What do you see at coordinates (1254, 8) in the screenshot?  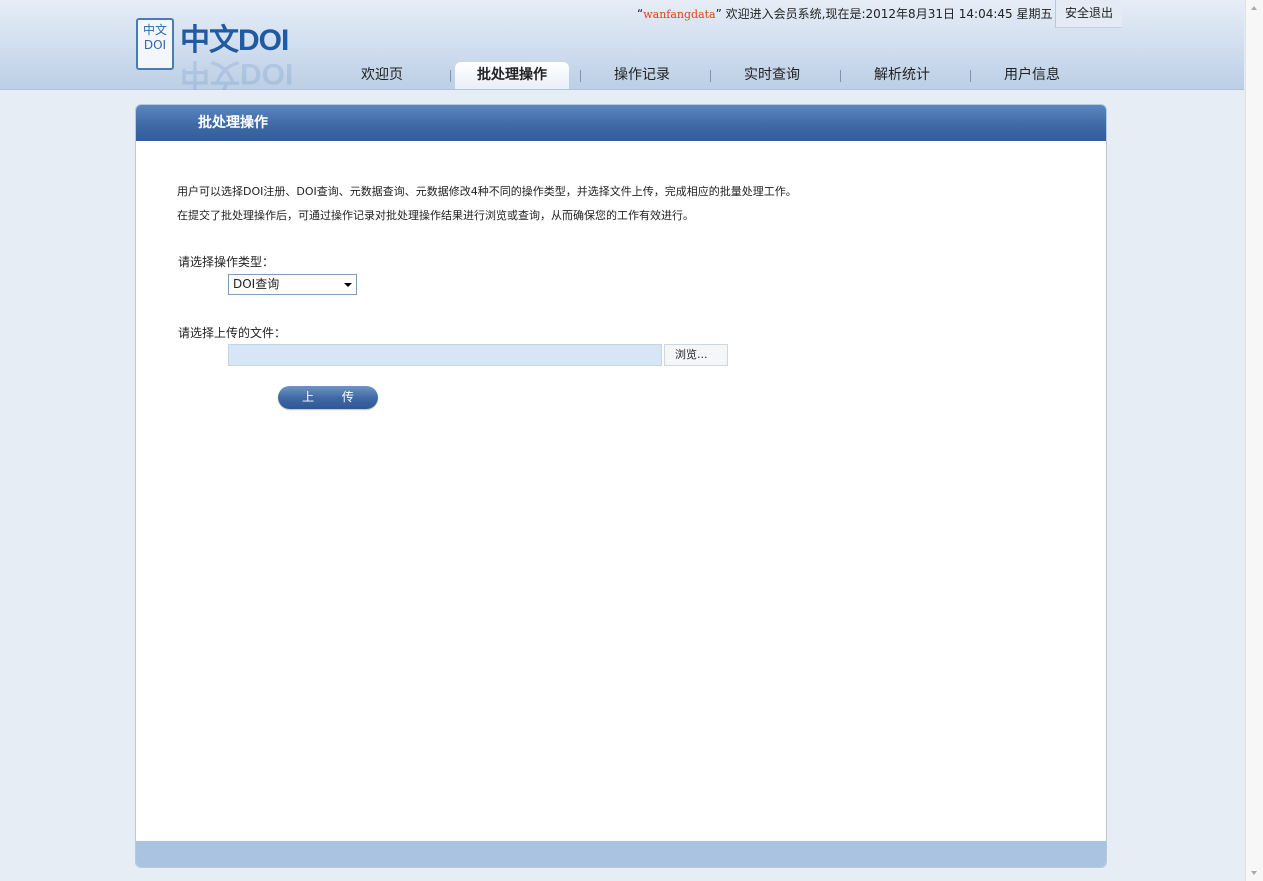 I see `scroll-up-icon` at bounding box center [1254, 8].